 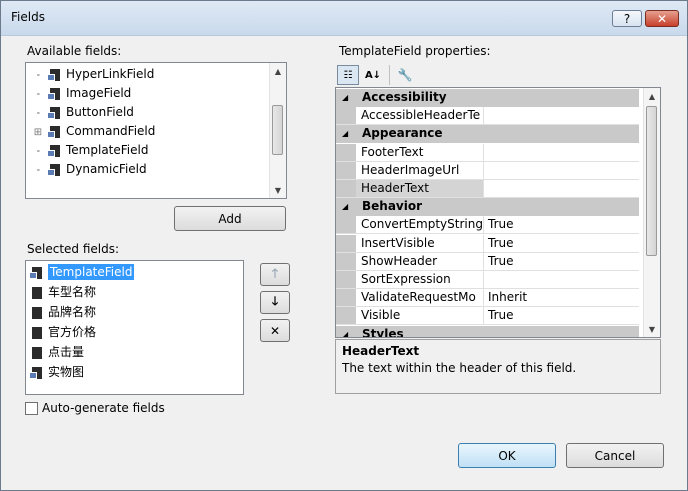 What do you see at coordinates (392, 206) in the screenshot?
I see `category-label: Behavior` at bounding box center [392, 206].